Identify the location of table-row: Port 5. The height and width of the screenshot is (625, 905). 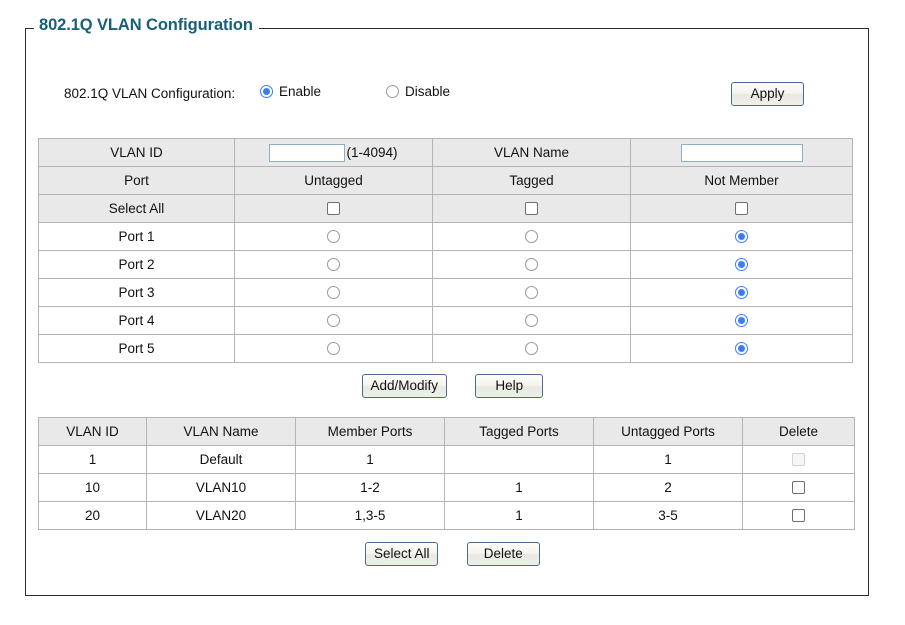
(445, 348).